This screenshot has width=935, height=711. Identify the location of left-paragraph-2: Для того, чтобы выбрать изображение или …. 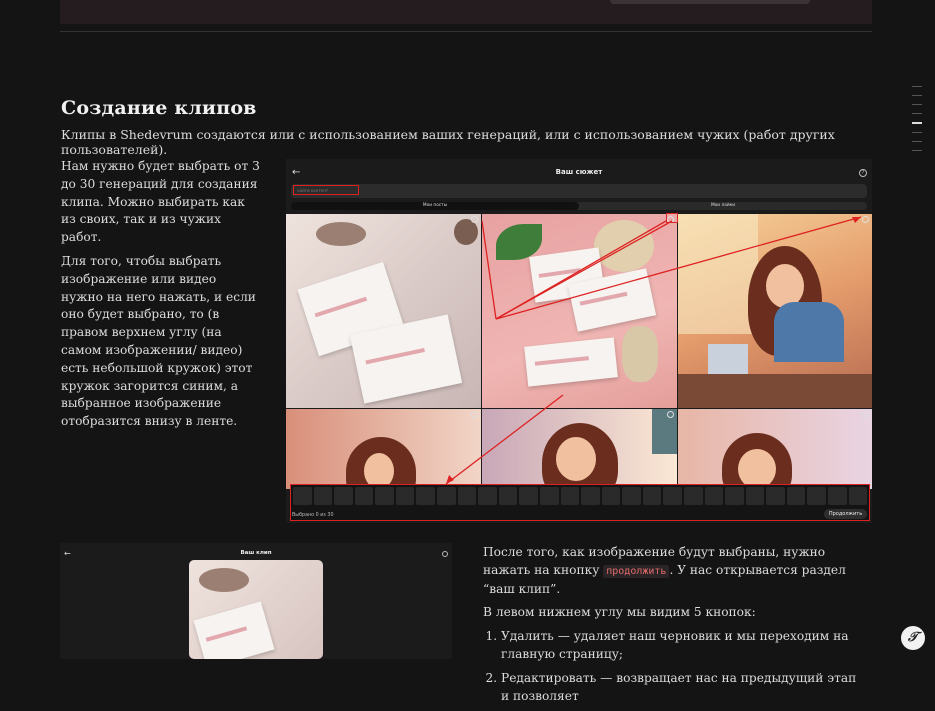
(158, 341).